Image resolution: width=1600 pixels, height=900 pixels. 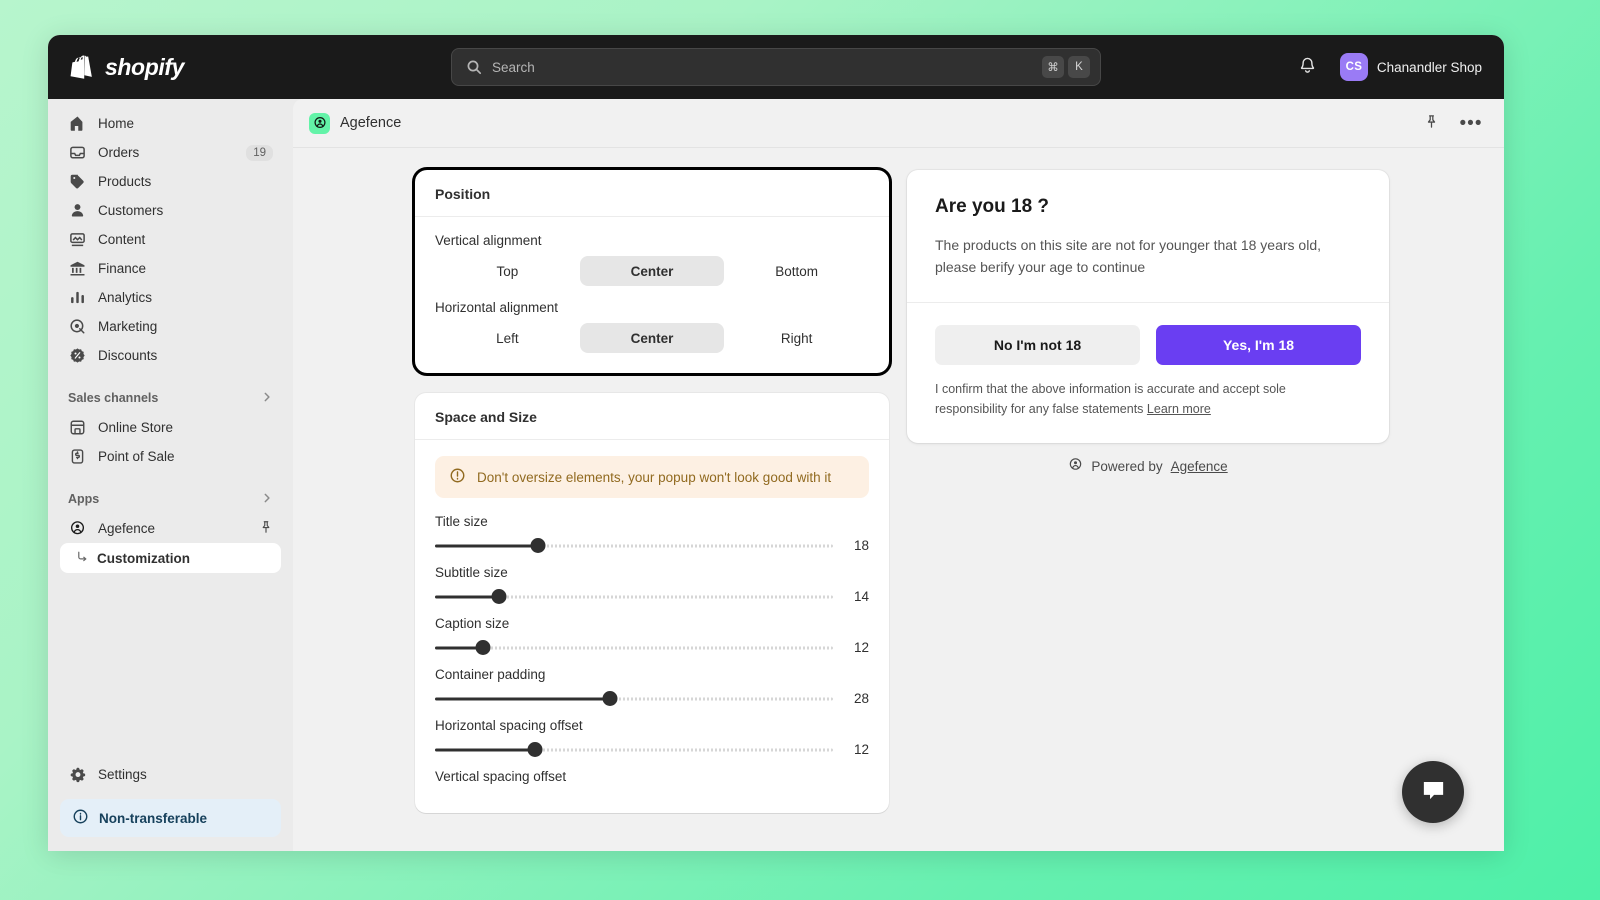 I want to click on top-bar: shopify ⌘ K, so click(x=776, y=67).